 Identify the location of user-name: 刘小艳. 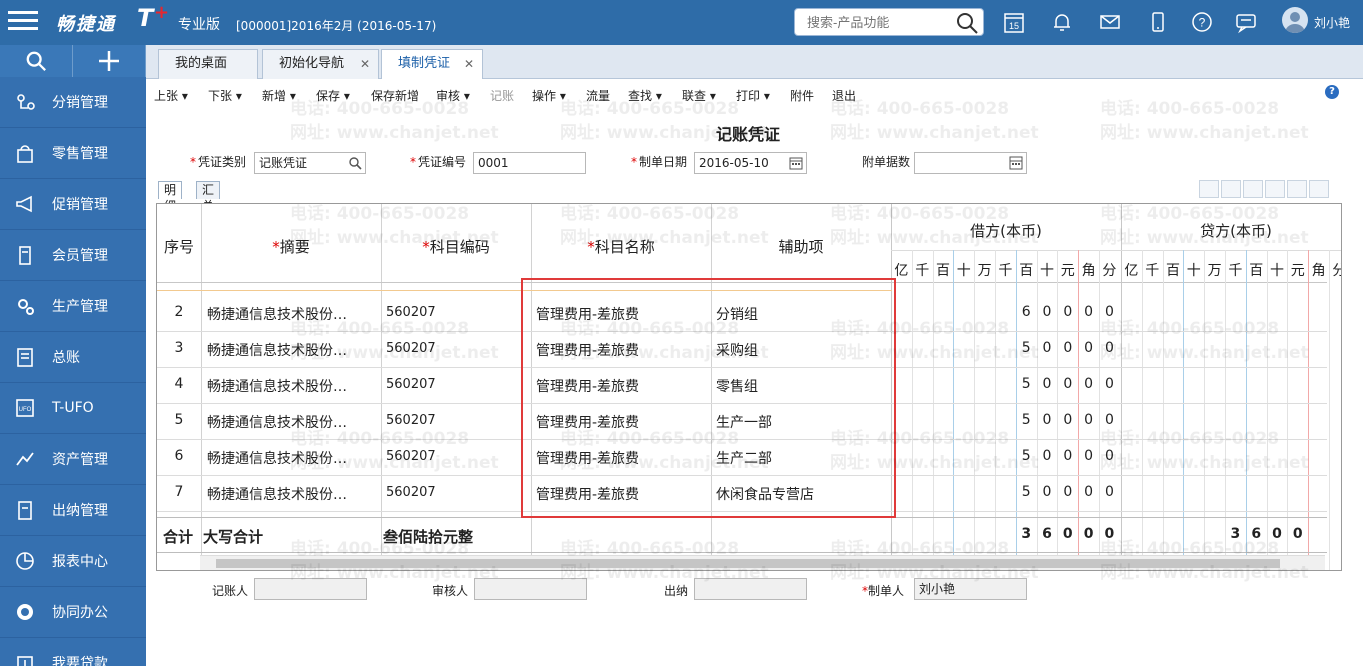
(1332, 22).